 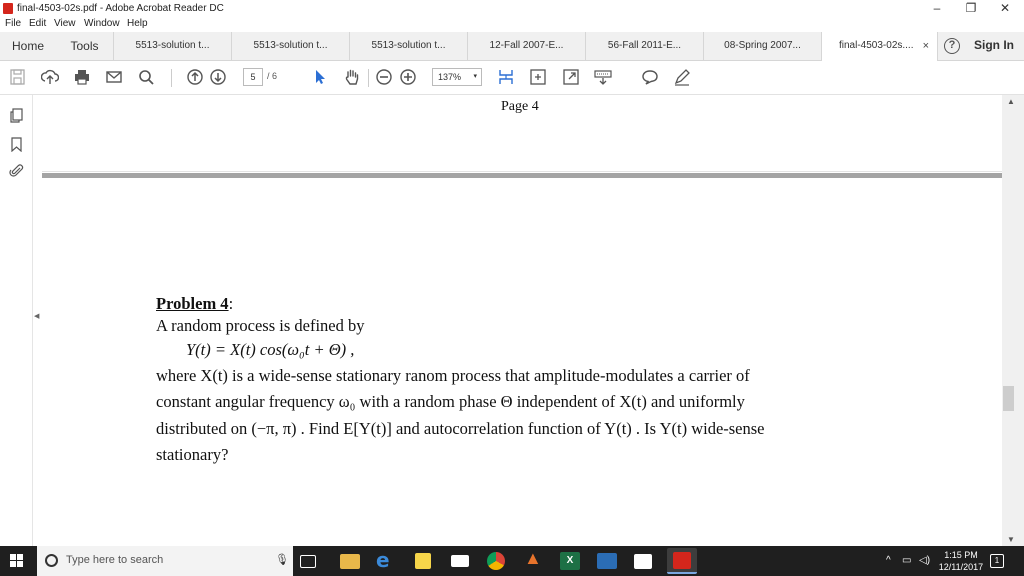 What do you see at coordinates (320, 77) in the screenshot?
I see `select-arrow-icon` at bounding box center [320, 77].